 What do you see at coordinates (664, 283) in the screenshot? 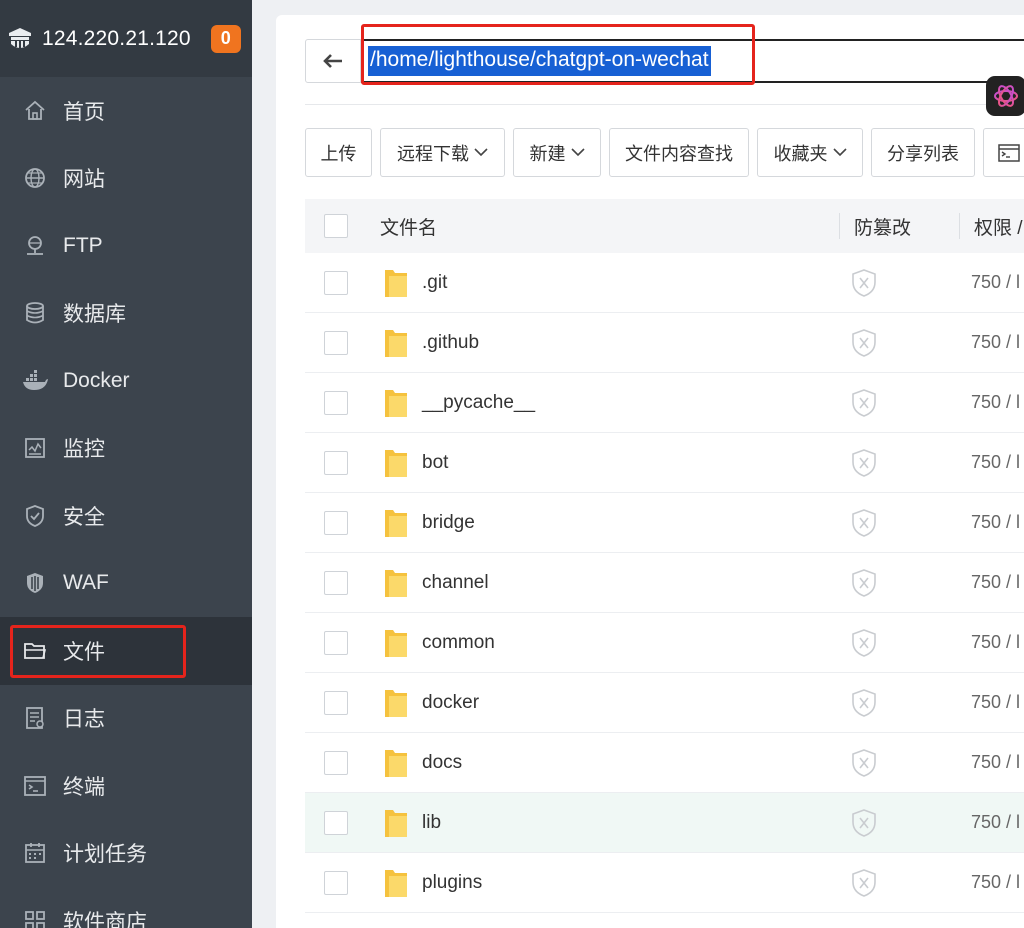
I see `table-row: .git 750 / l` at bounding box center [664, 283].